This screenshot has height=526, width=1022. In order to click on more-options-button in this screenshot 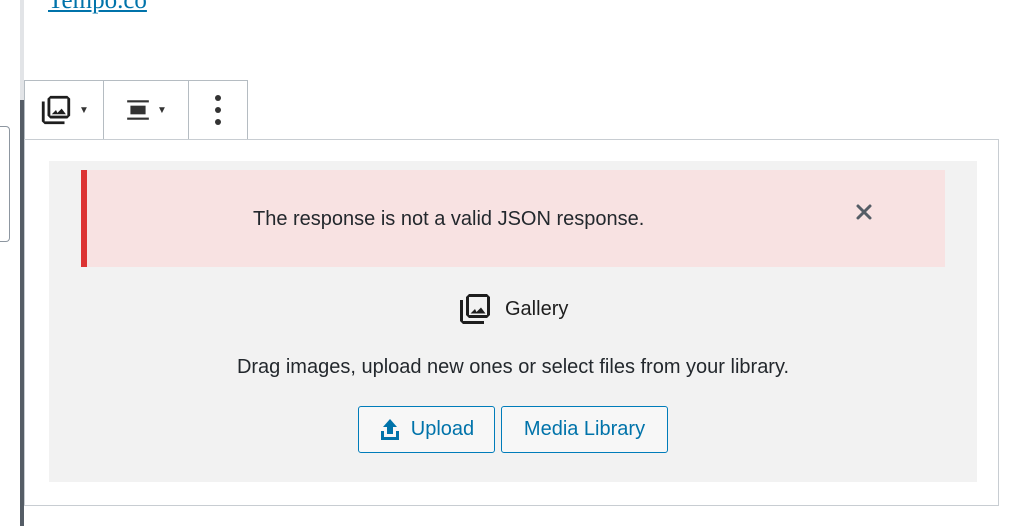, I will do `click(218, 110)`.